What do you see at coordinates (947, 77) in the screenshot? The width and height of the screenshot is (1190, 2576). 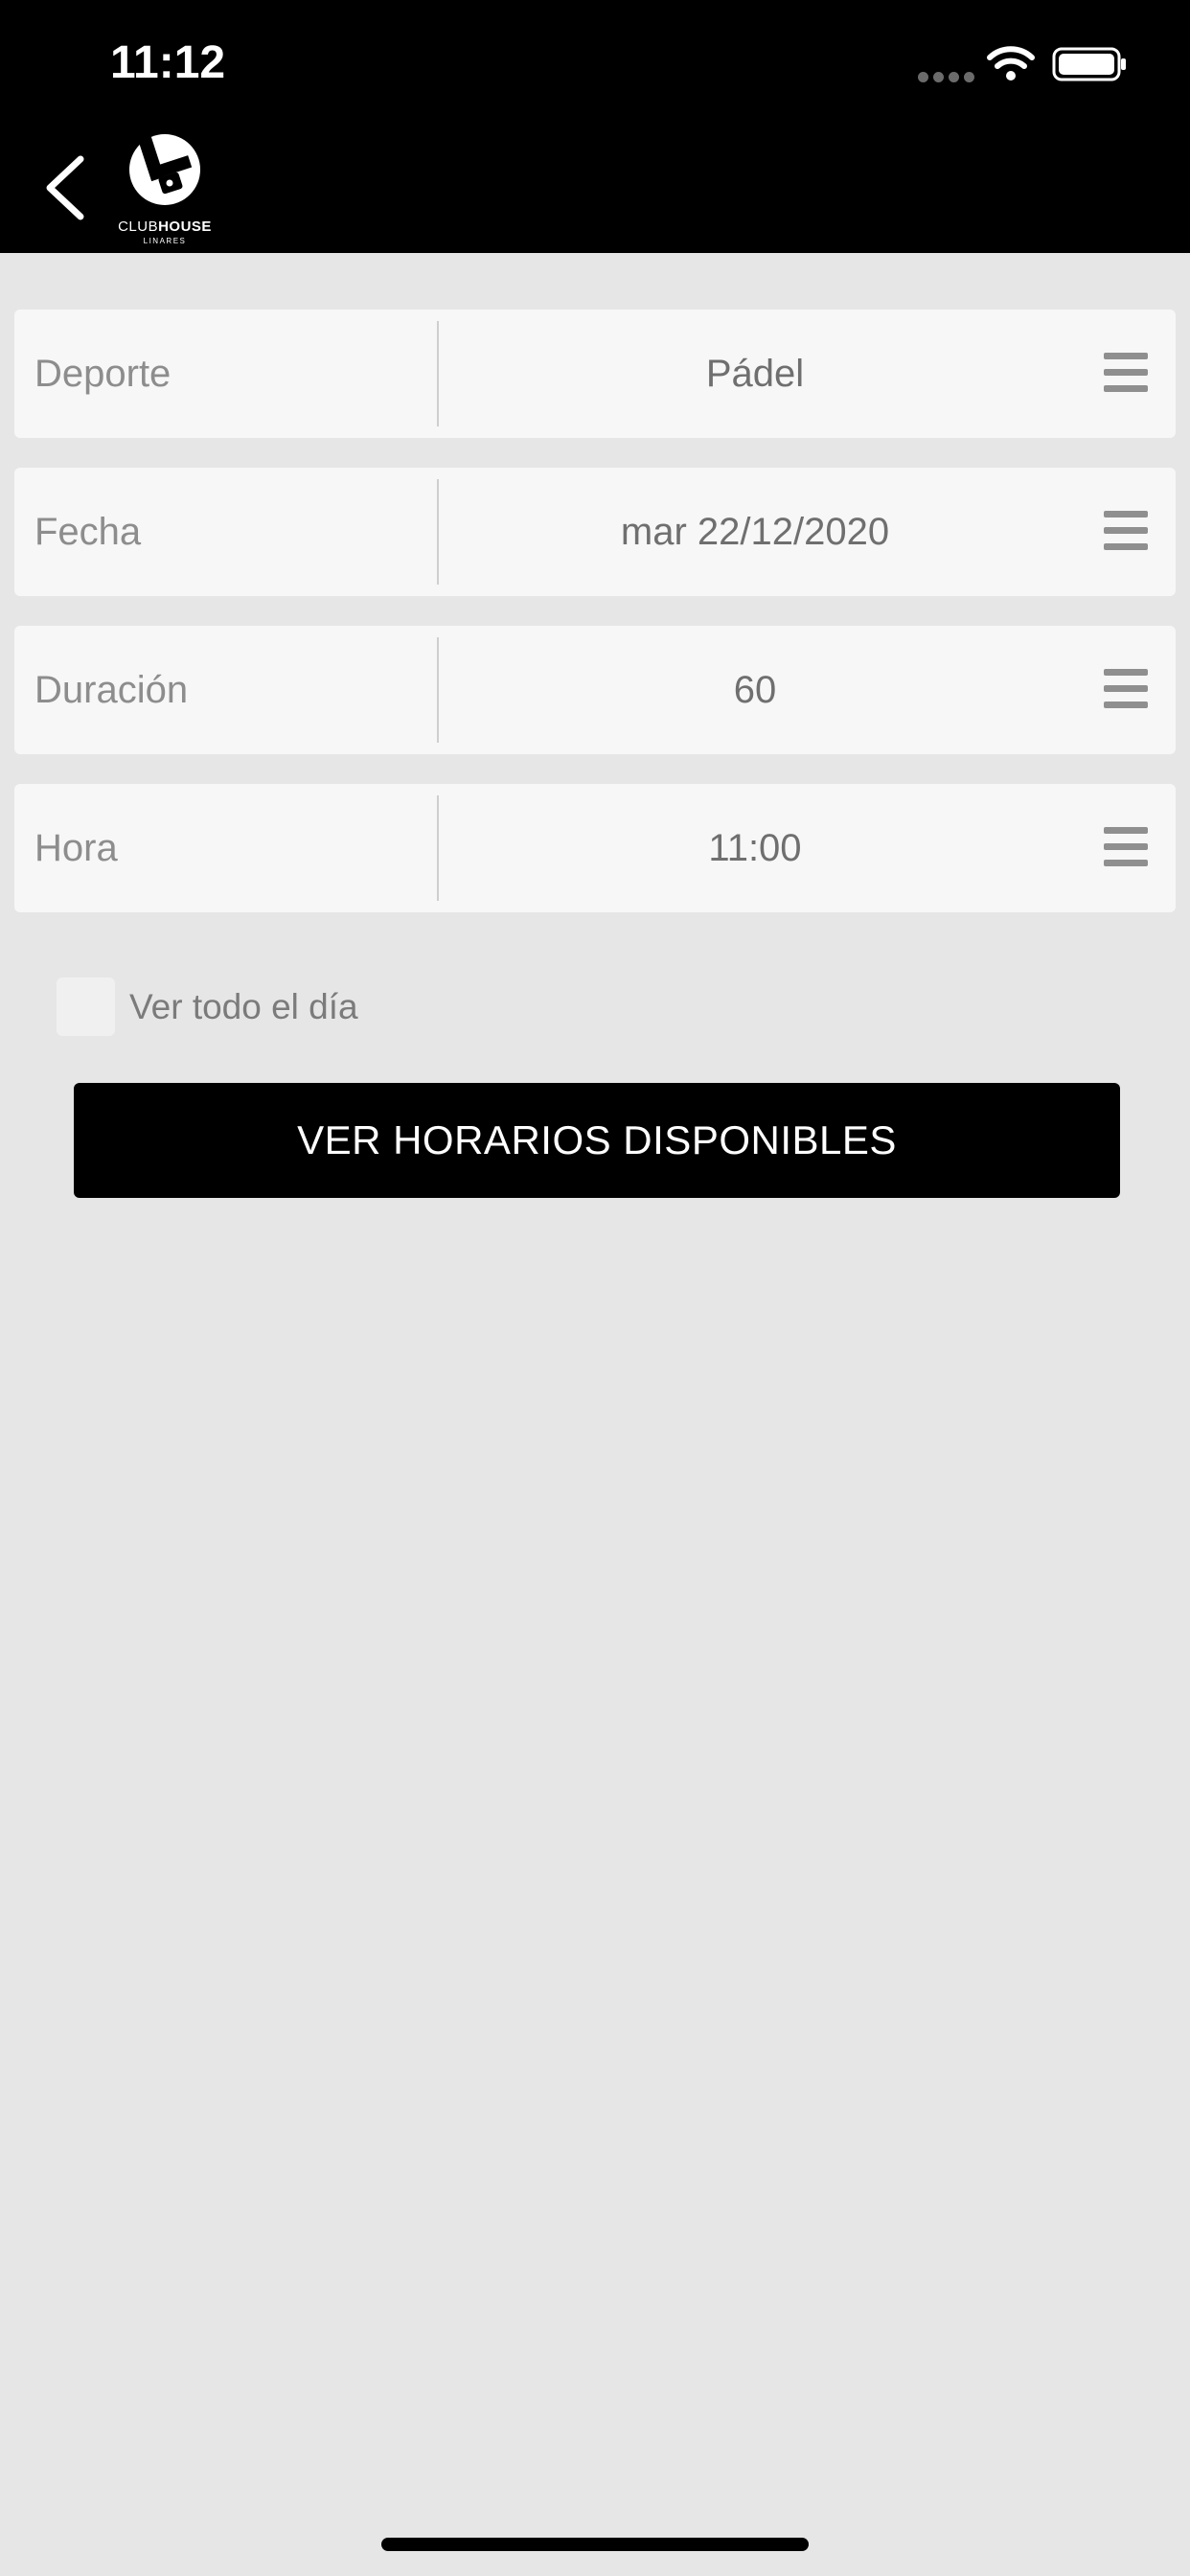 I see `signal-icon` at bounding box center [947, 77].